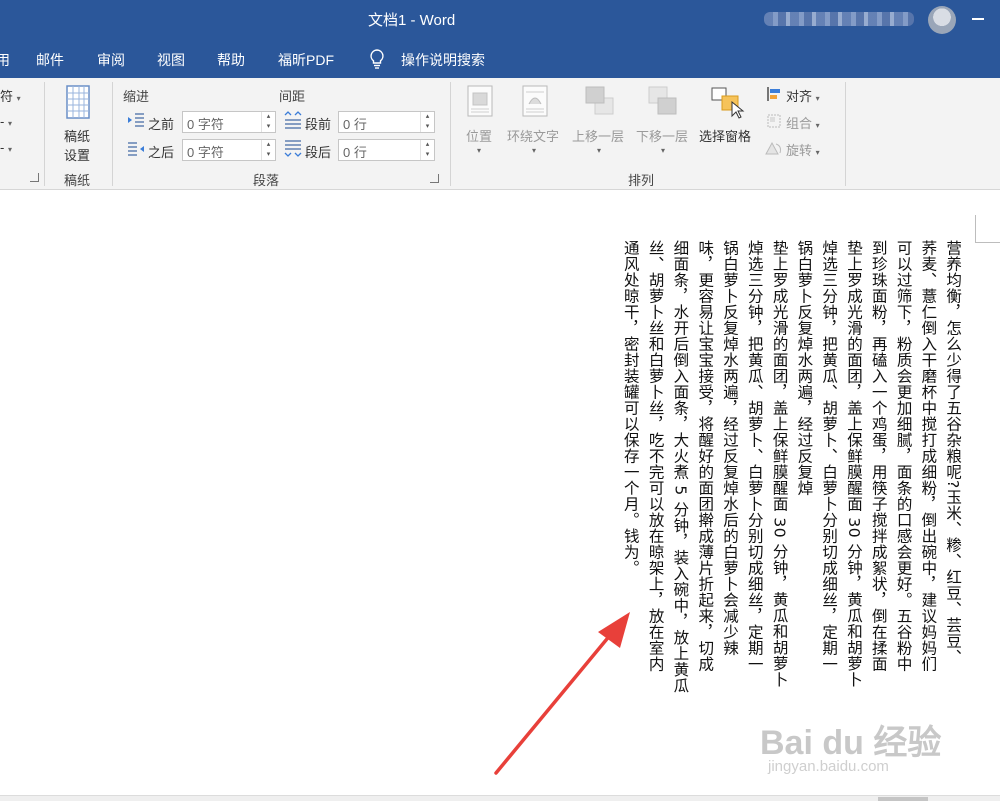  What do you see at coordinates (412, 20) in the screenshot?
I see `document-title: 文档1 - Word` at bounding box center [412, 20].